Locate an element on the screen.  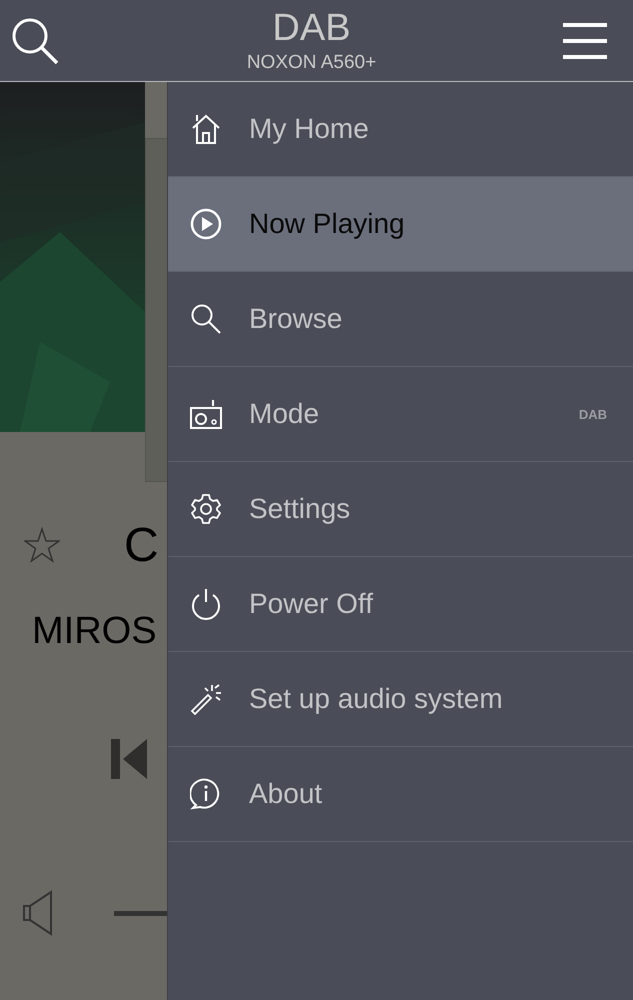
gear-icon is located at coordinates (206, 509).